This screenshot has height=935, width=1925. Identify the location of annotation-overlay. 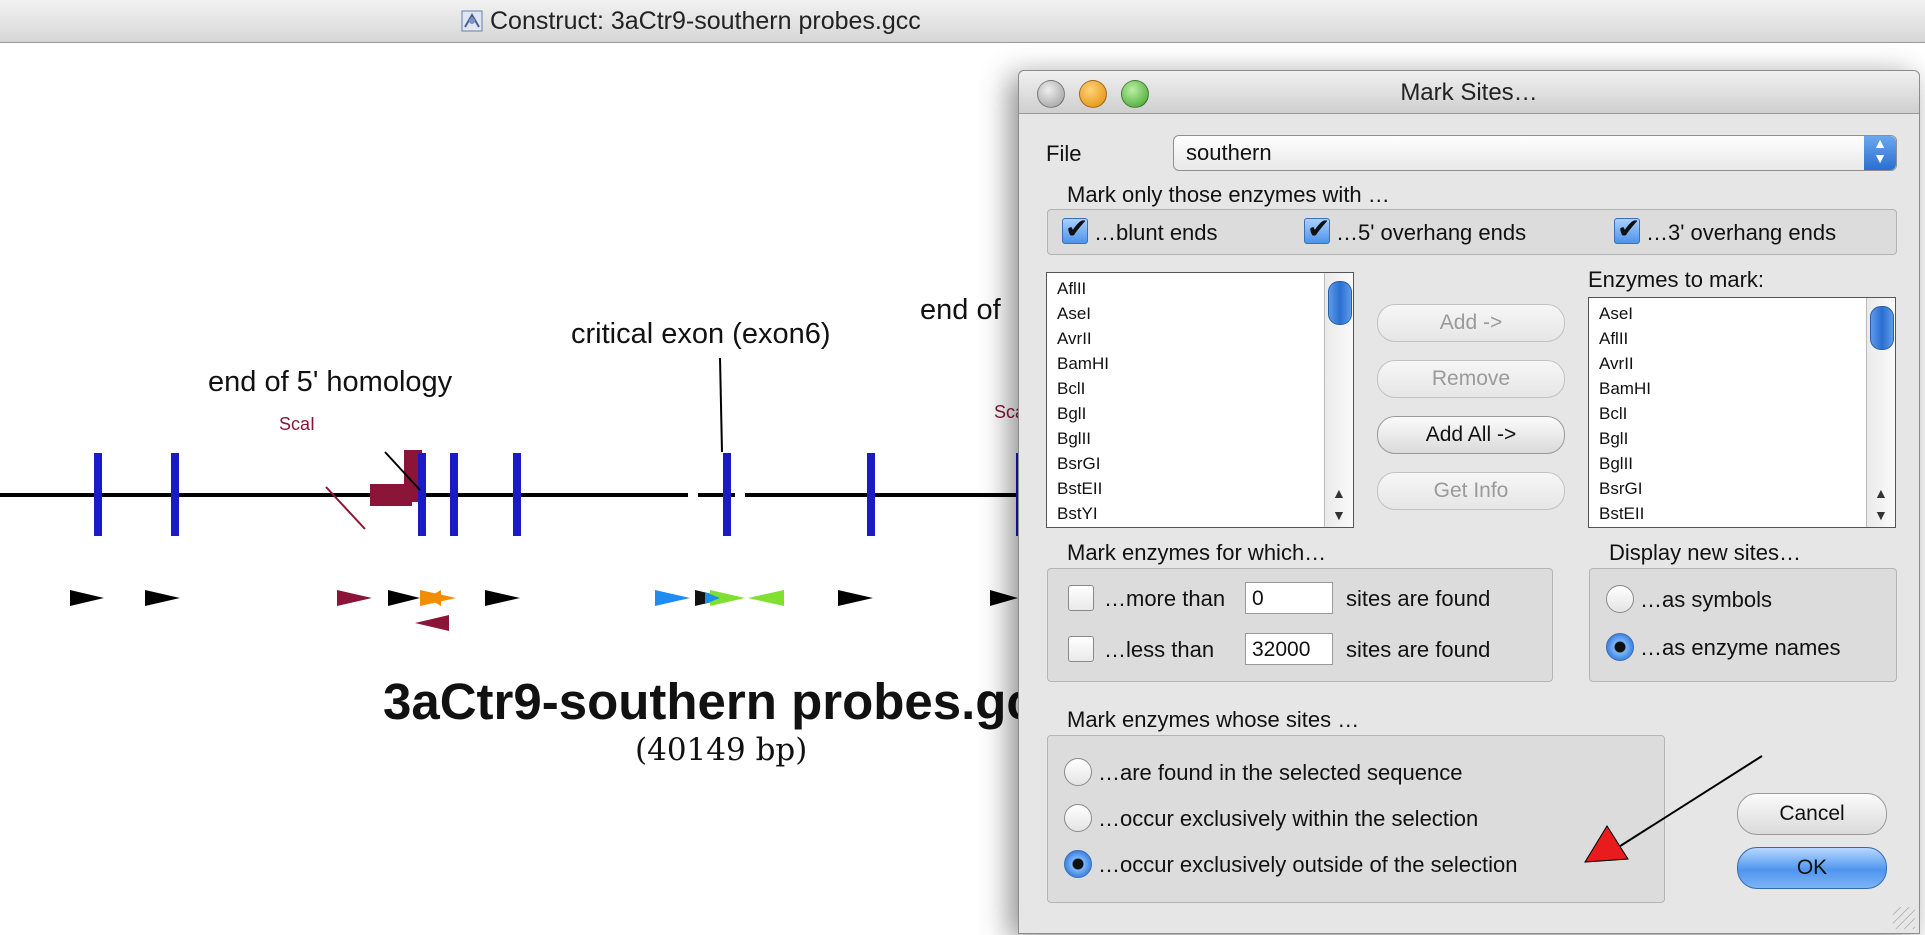
(1673, 809).